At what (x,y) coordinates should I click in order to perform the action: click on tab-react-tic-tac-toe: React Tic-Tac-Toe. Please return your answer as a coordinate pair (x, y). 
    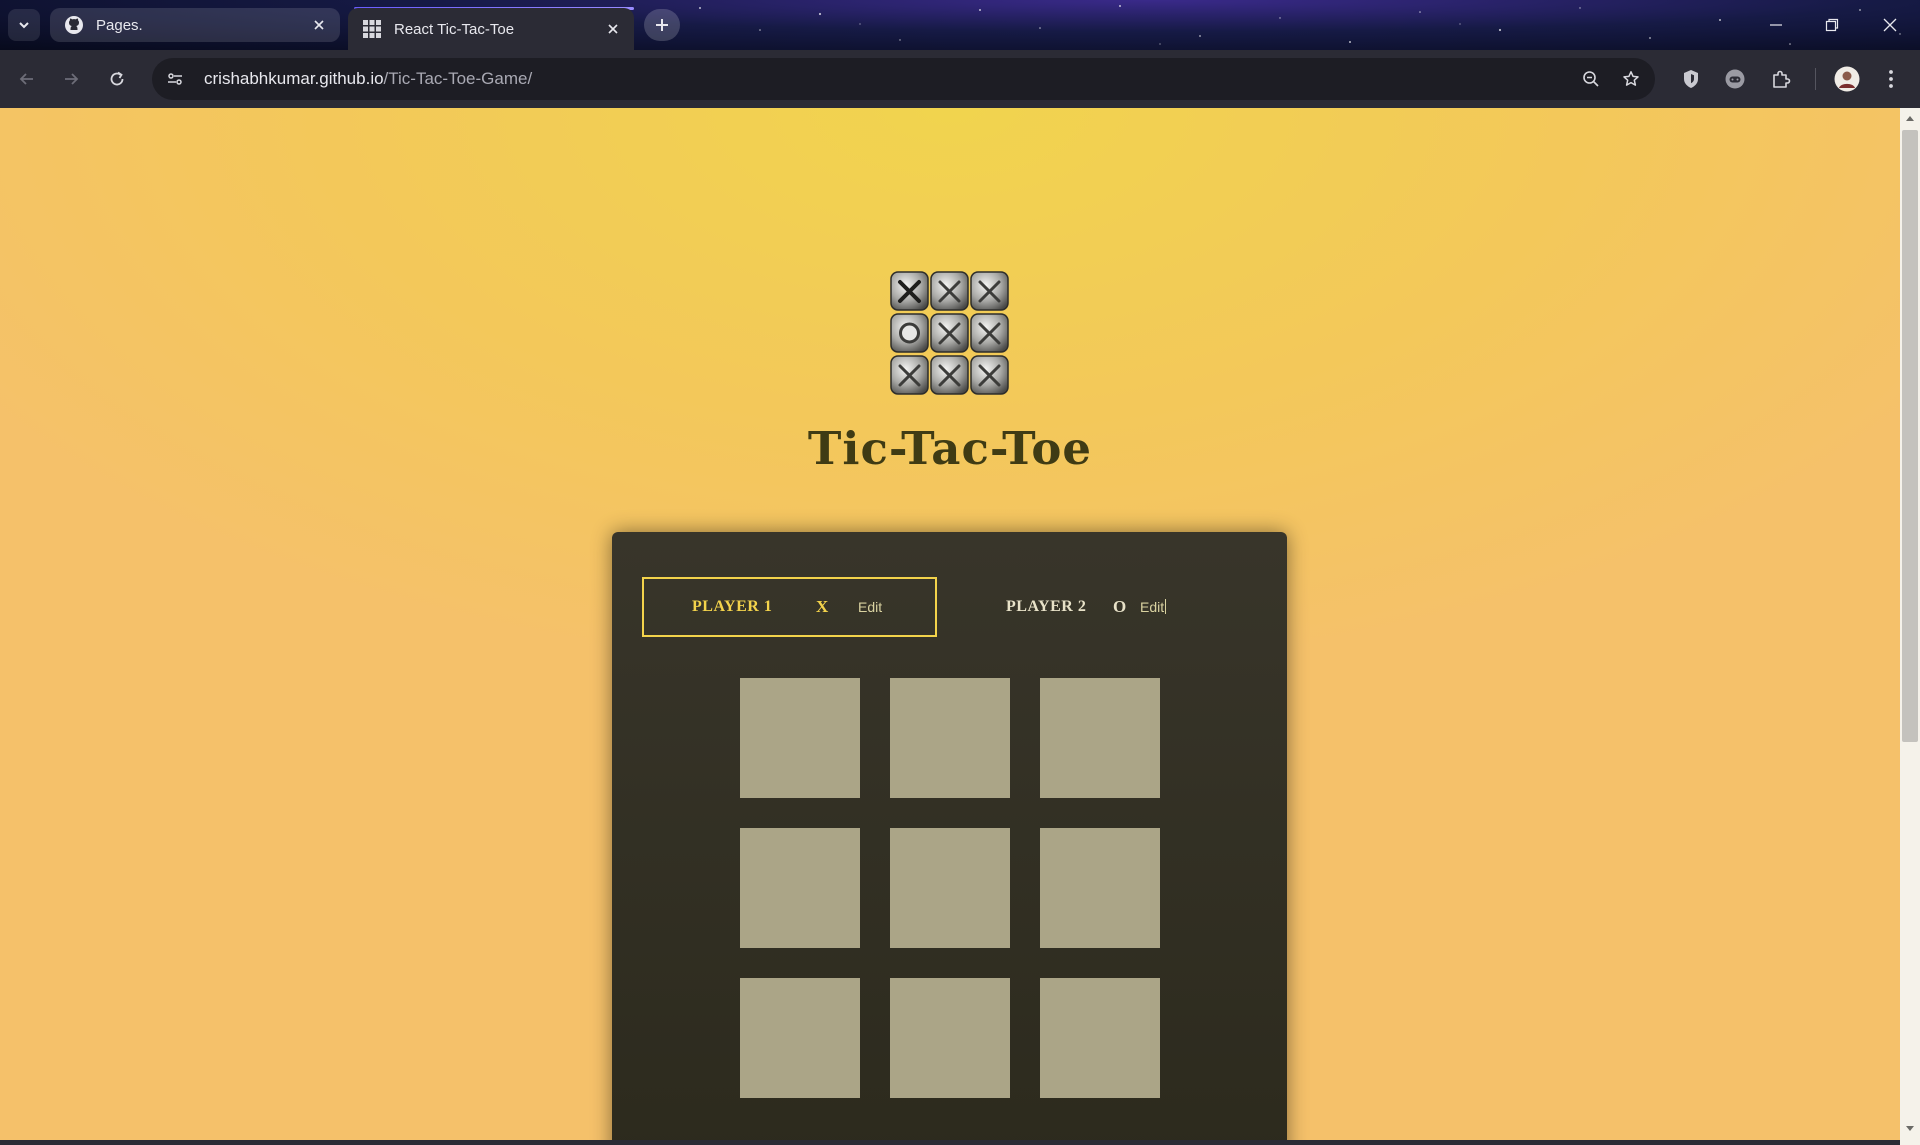
    Looking at the image, I should click on (491, 29).